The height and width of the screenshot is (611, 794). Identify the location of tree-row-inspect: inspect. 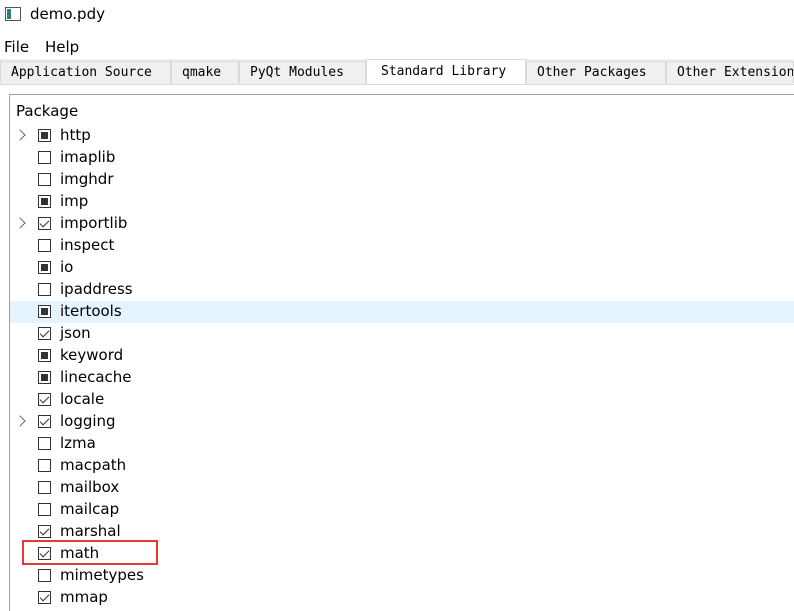
(402, 246).